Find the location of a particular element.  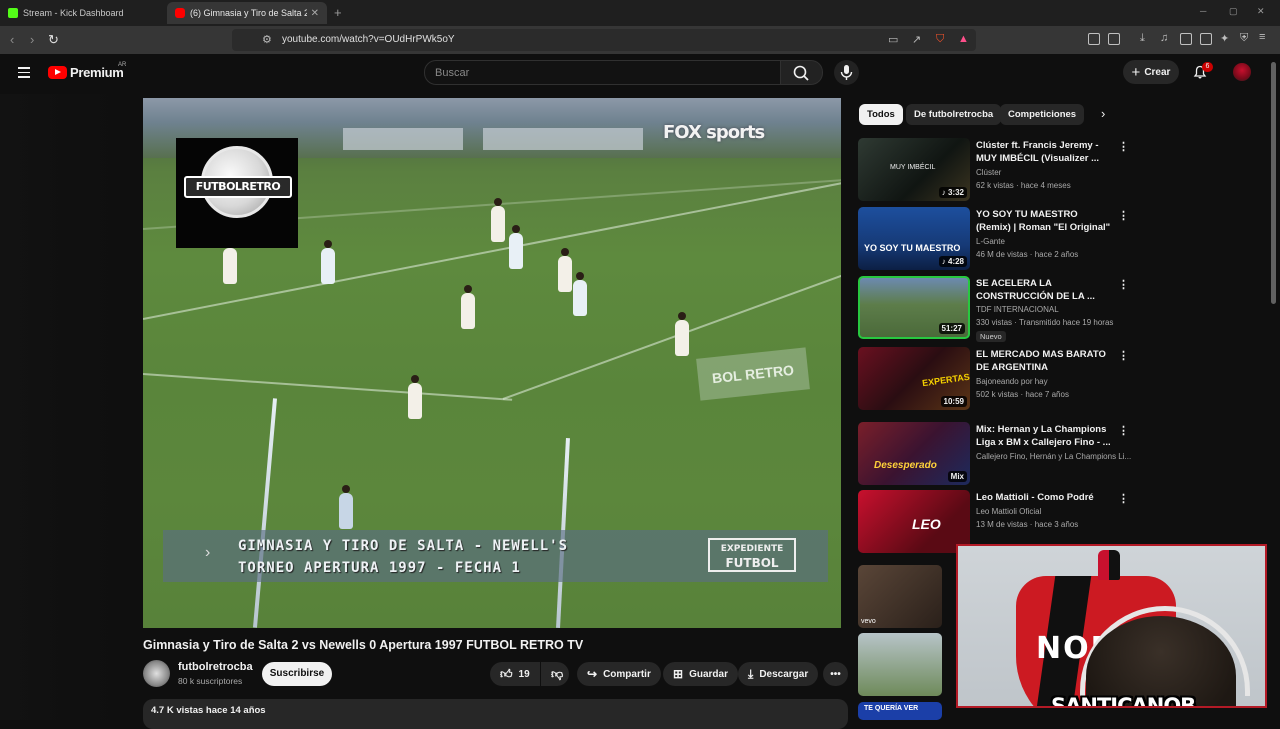

close-tab-icon: ✕ is located at coordinates (315, 13).